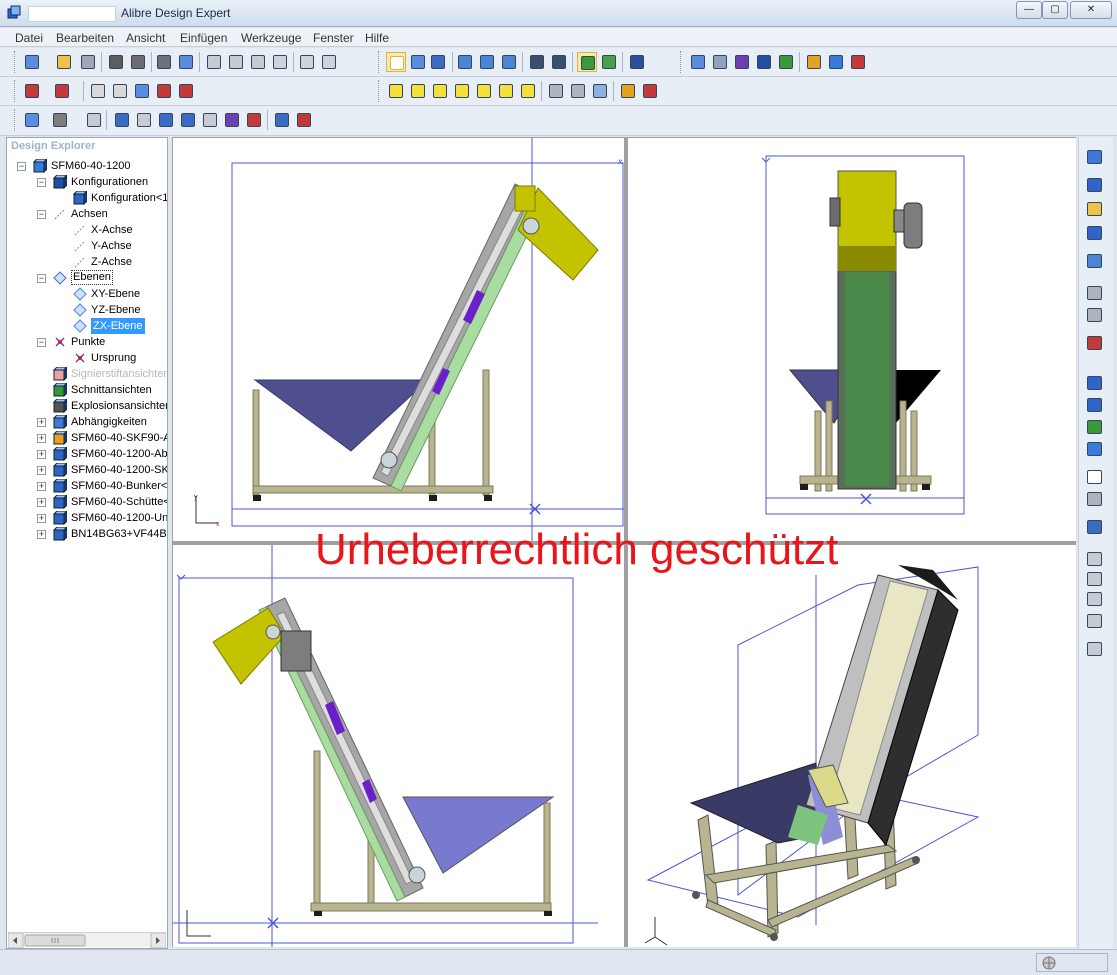  What do you see at coordinates (1095, 383) in the screenshot?
I see `appearance-1-button` at bounding box center [1095, 383].